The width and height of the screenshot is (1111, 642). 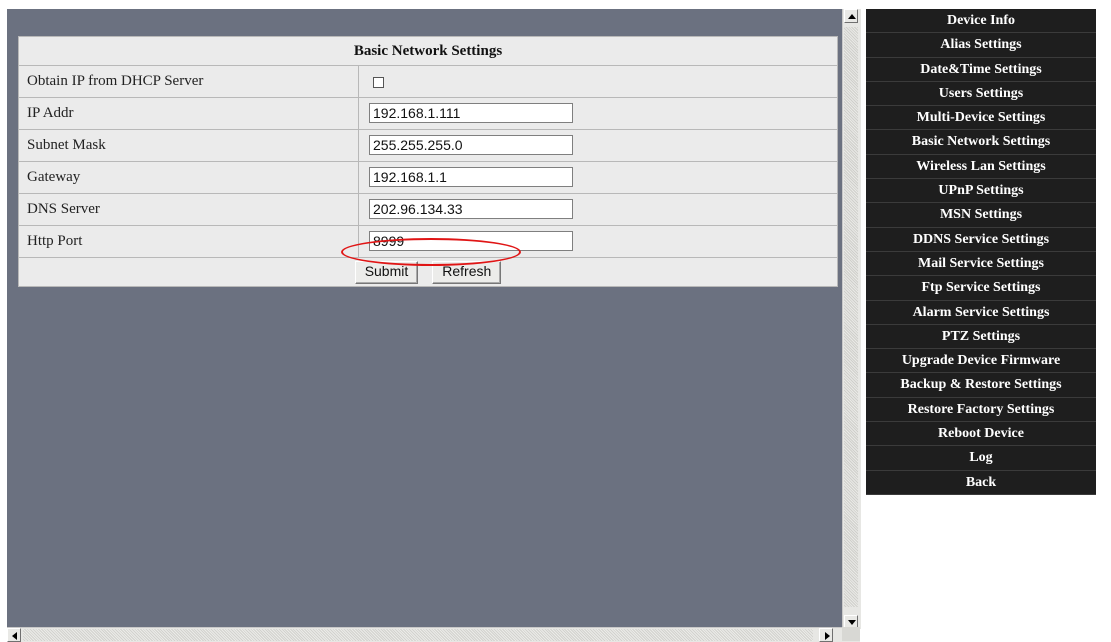 What do you see at coordinates (471, 145) in the screenshot?
I see `subnet-mask-input: 255.255.255.0` at bounding box center [471, 145].